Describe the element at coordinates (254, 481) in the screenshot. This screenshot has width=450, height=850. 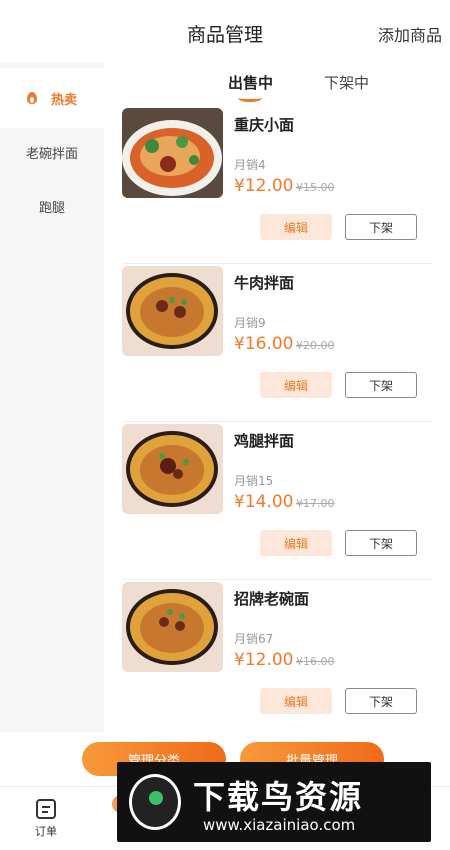
I see `monthly-sales: 月销15` at that location.